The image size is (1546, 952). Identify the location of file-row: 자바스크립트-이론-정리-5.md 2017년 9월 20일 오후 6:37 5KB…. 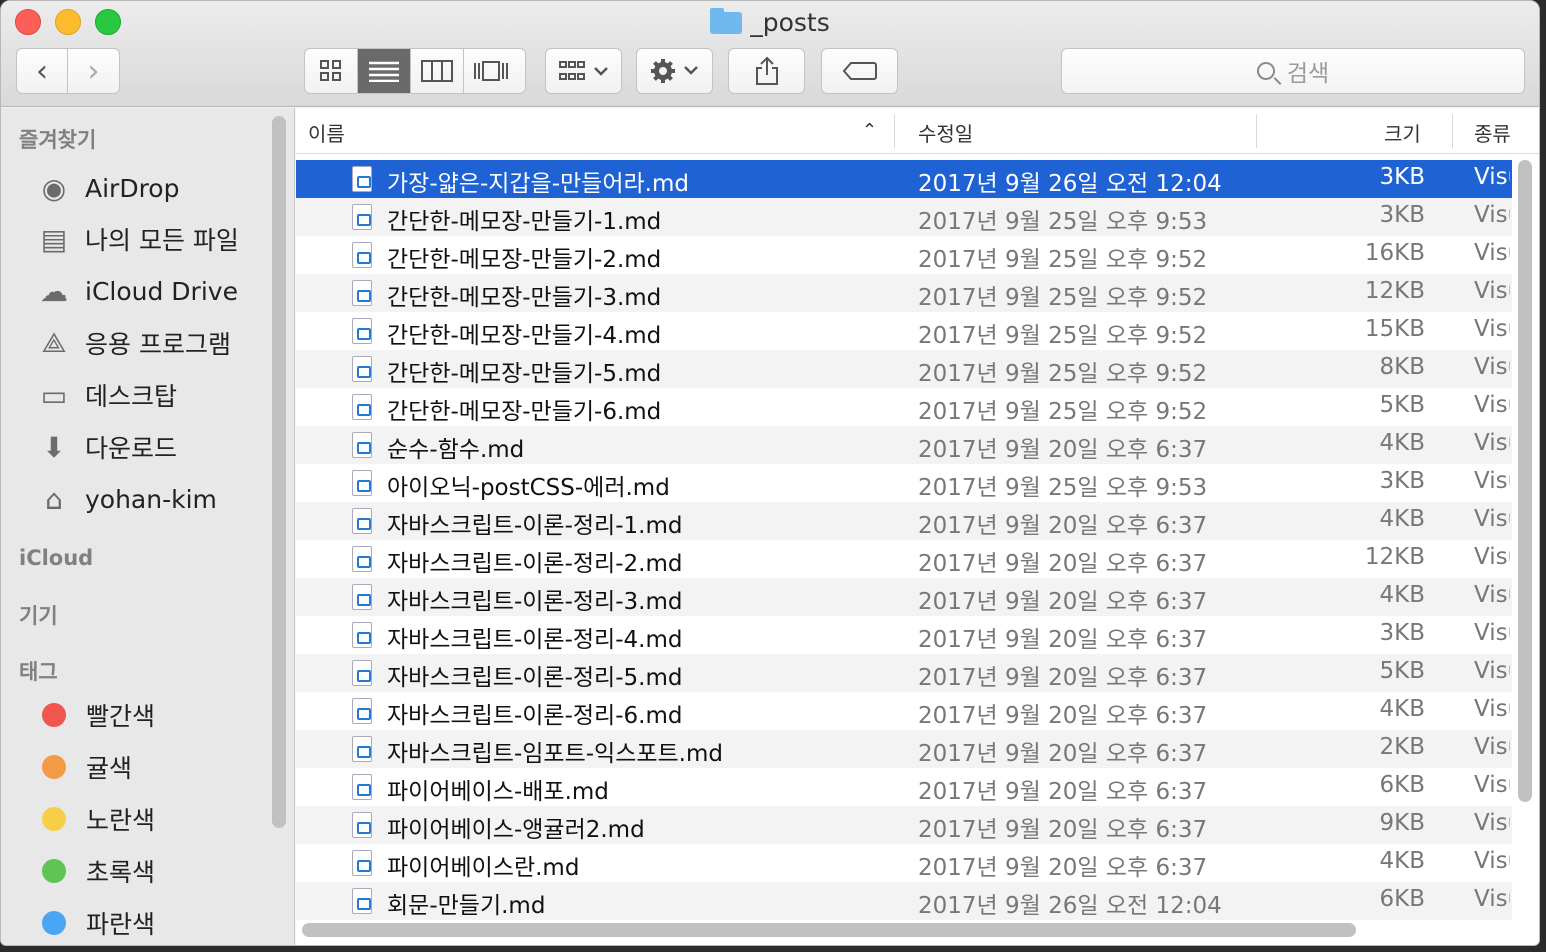
(904, 673).